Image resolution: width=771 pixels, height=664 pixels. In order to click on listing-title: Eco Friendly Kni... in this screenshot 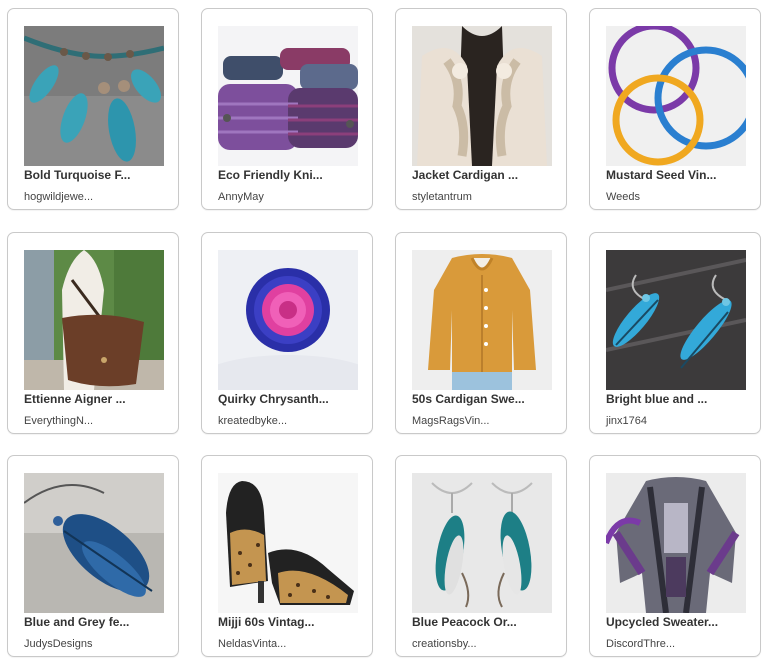, I will do `click(293, 175)`.